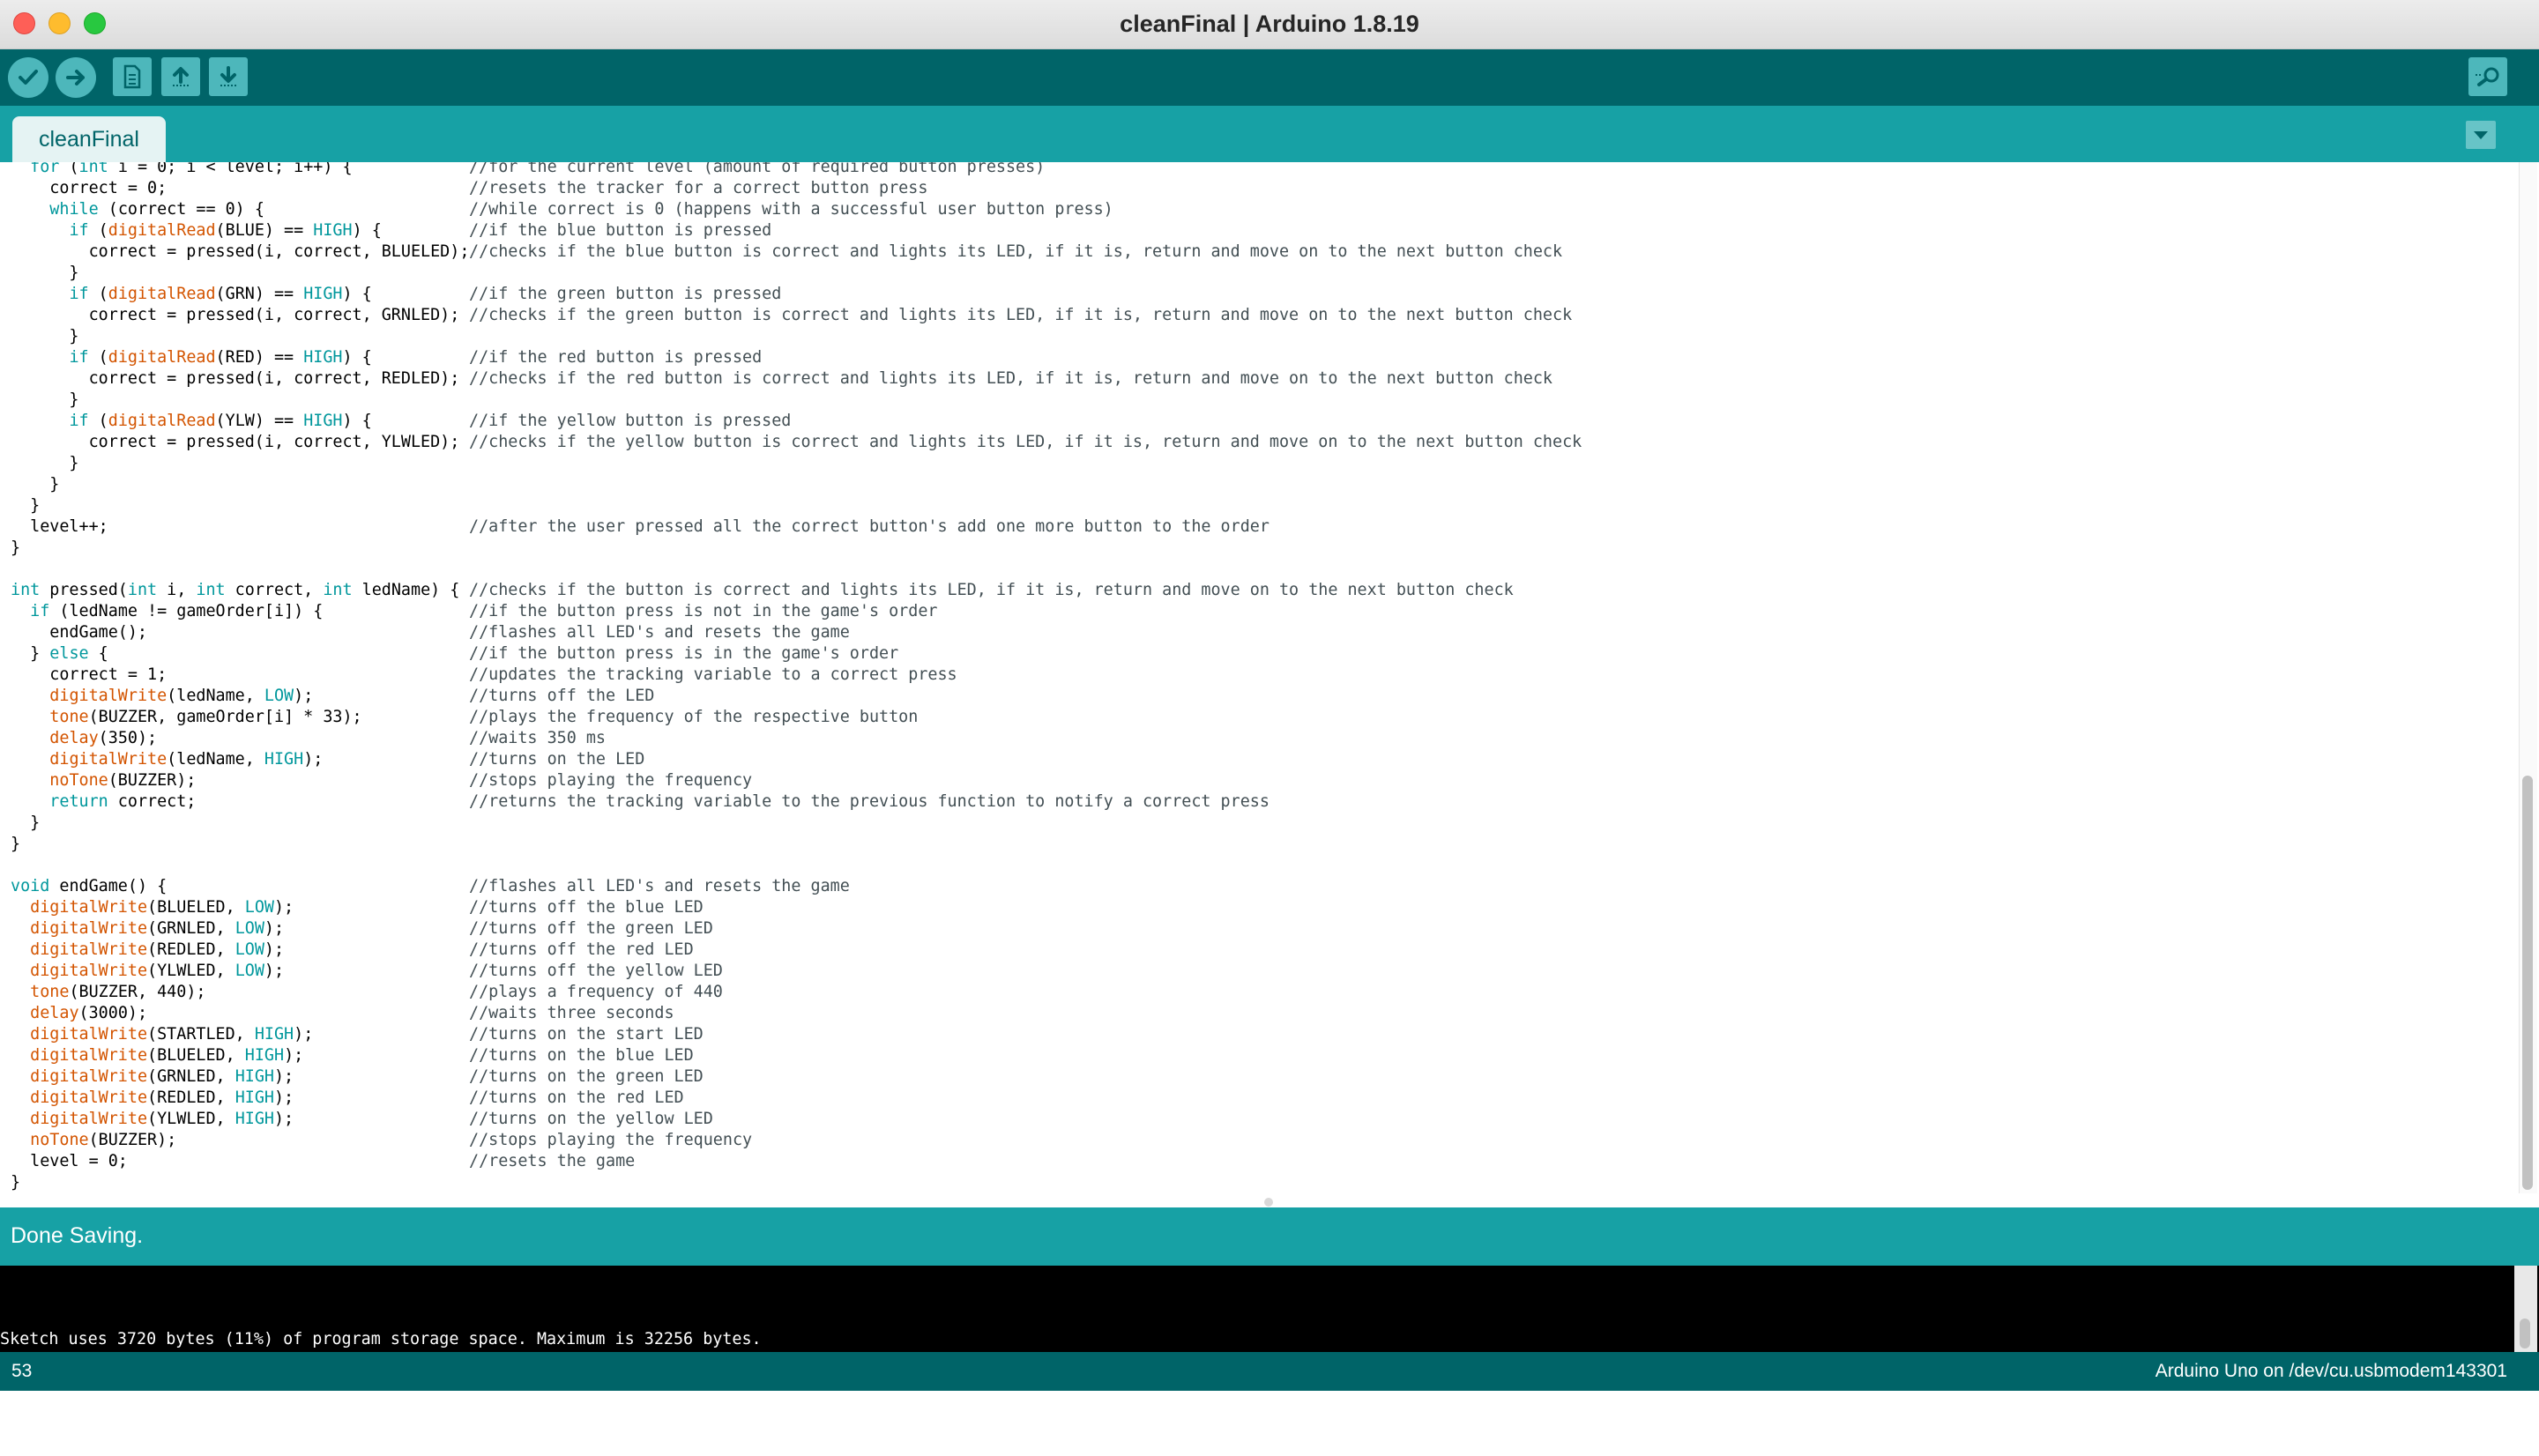 This screenshot has height=1456, width=2539. What do you see at coordinates (562, 696) in the screenshot?
I see `code-comment: //turns off the LED` at bounding box center [562, 696].